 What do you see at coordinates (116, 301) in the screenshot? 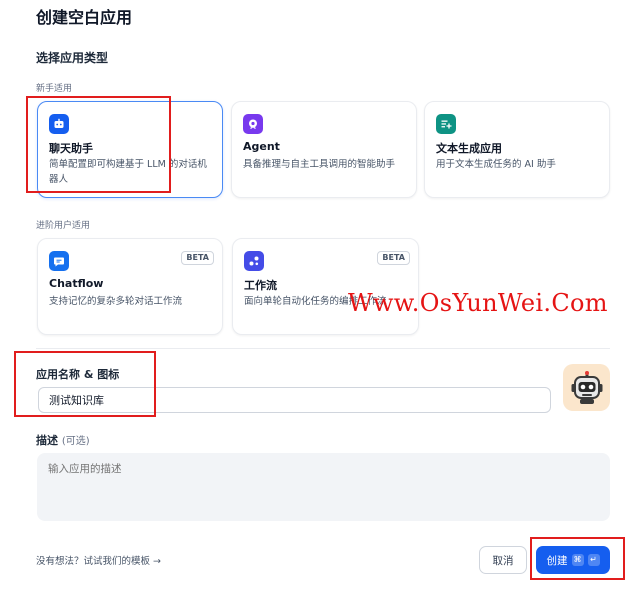
I see `card-description: 支持记忆的复杂多轮对话工作流` at bounding box center [116, 301].